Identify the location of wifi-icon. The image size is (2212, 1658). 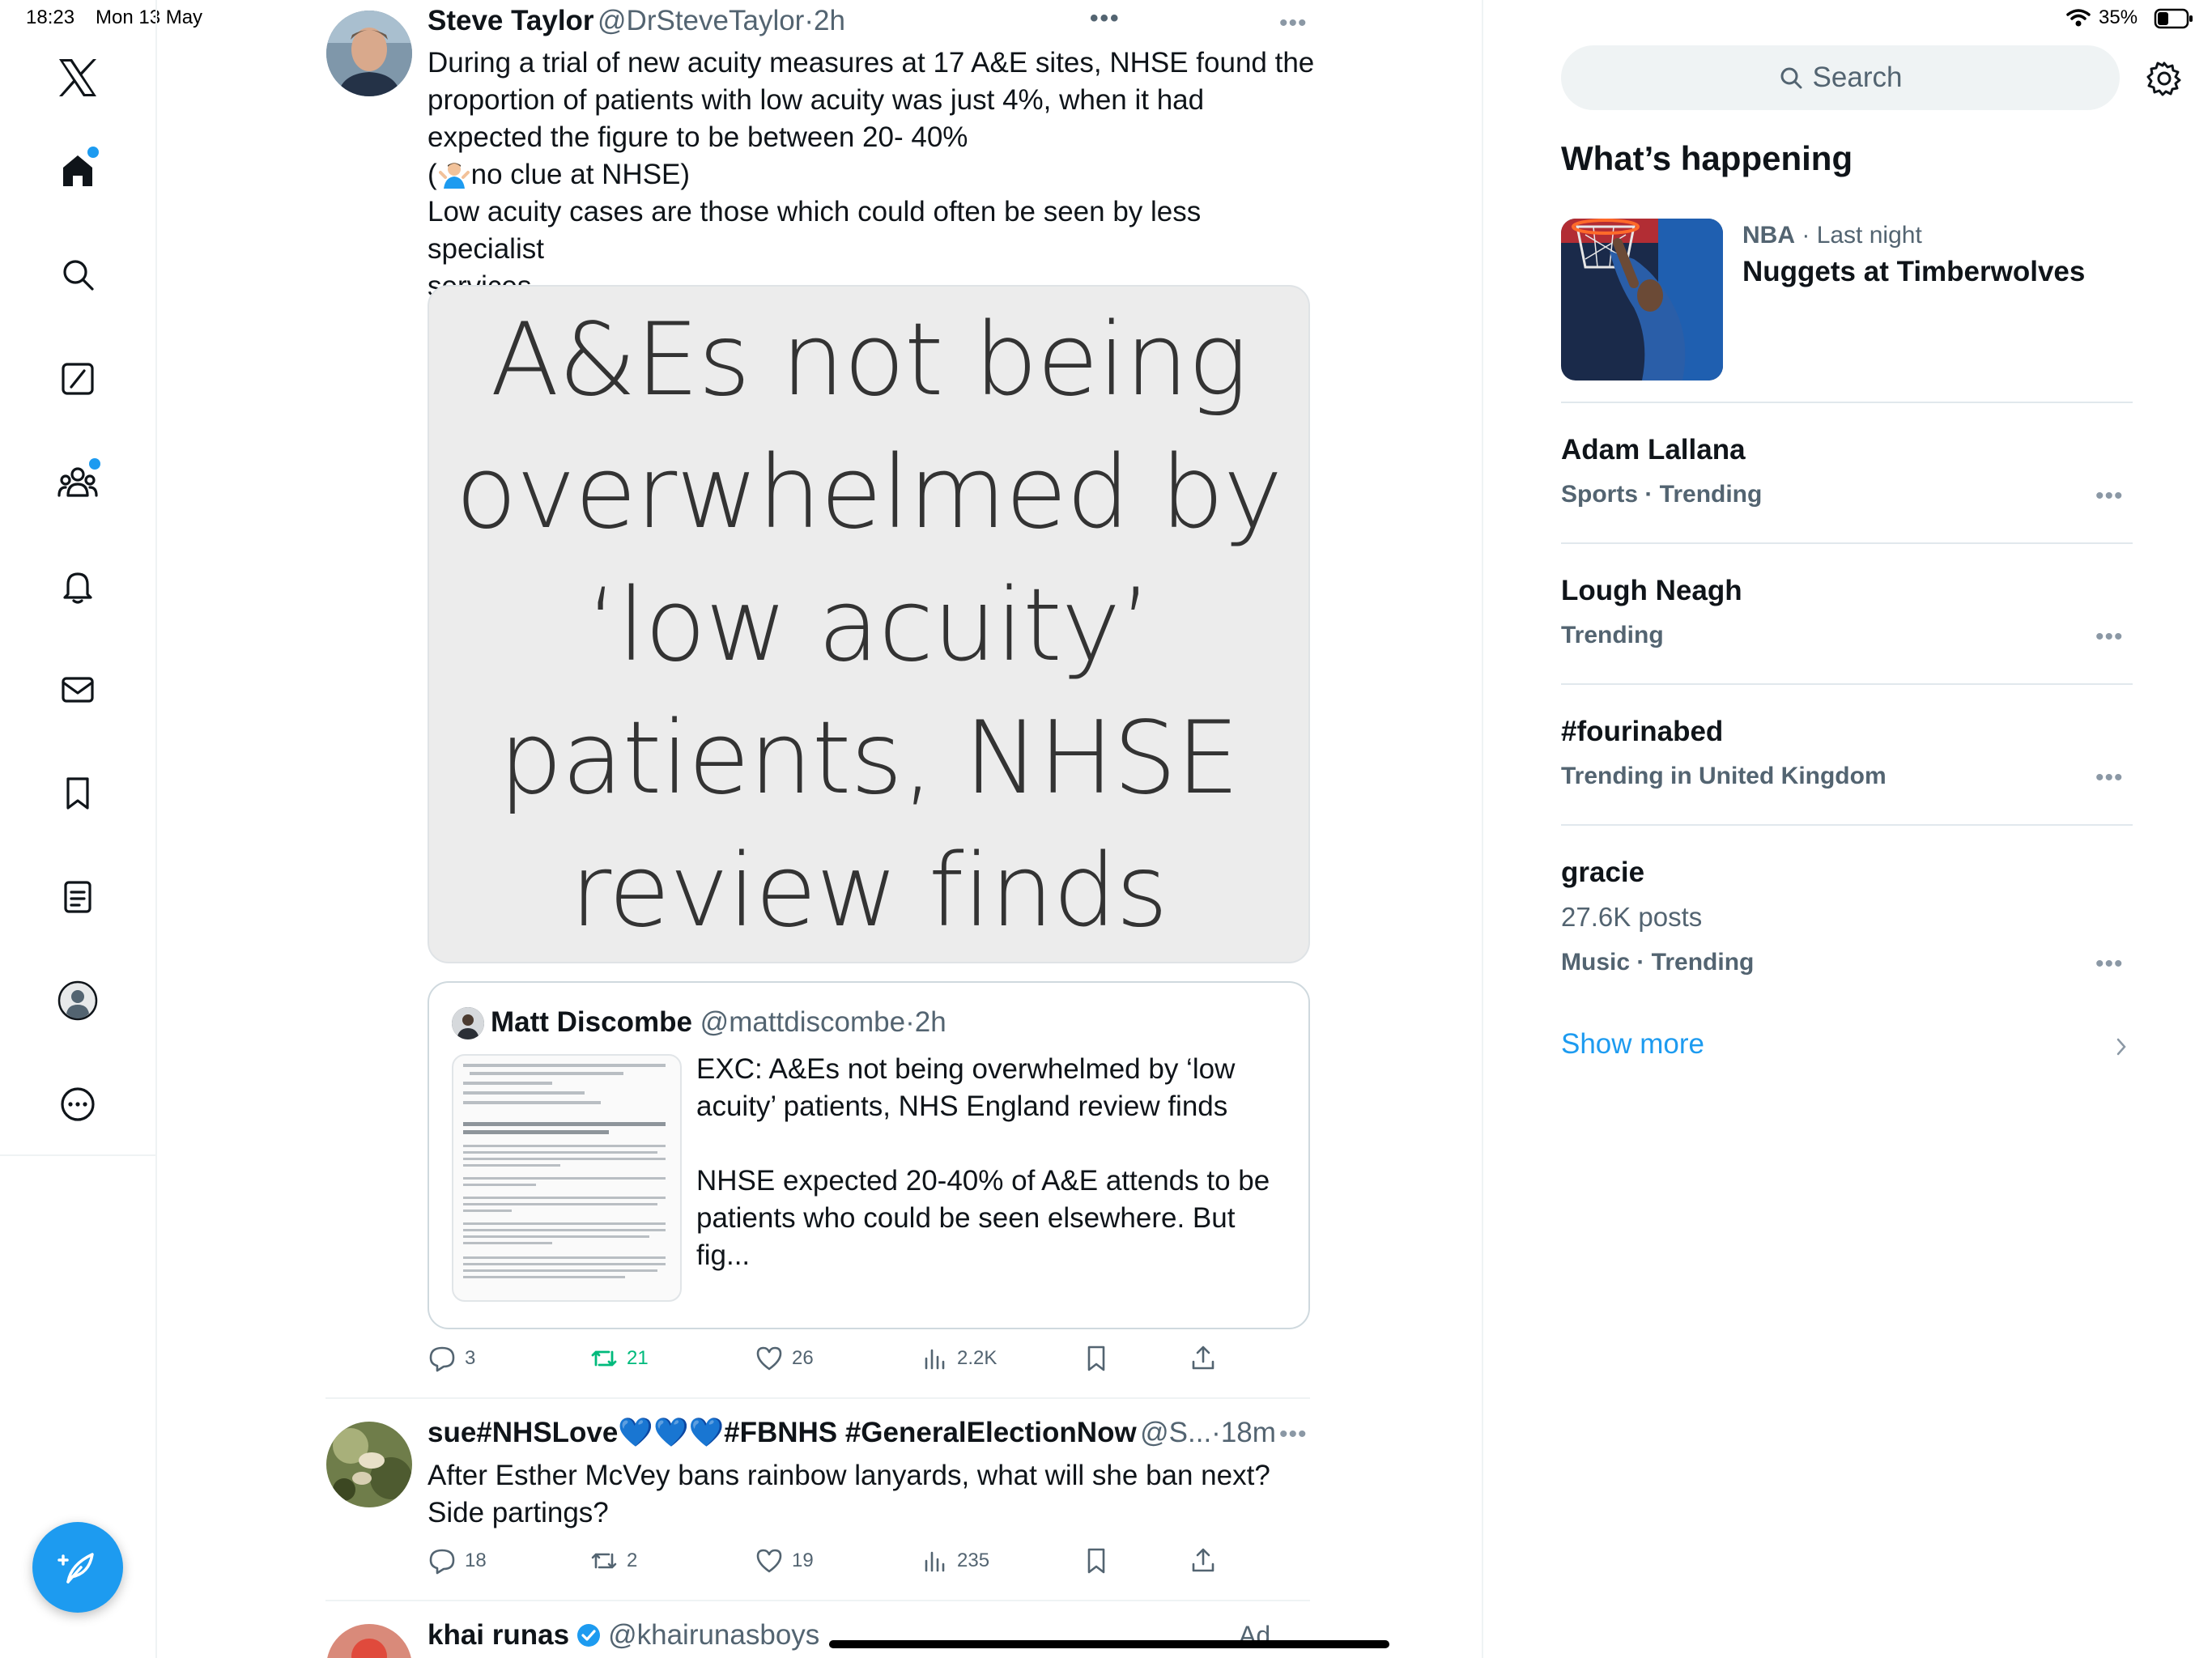
(2079, 18).